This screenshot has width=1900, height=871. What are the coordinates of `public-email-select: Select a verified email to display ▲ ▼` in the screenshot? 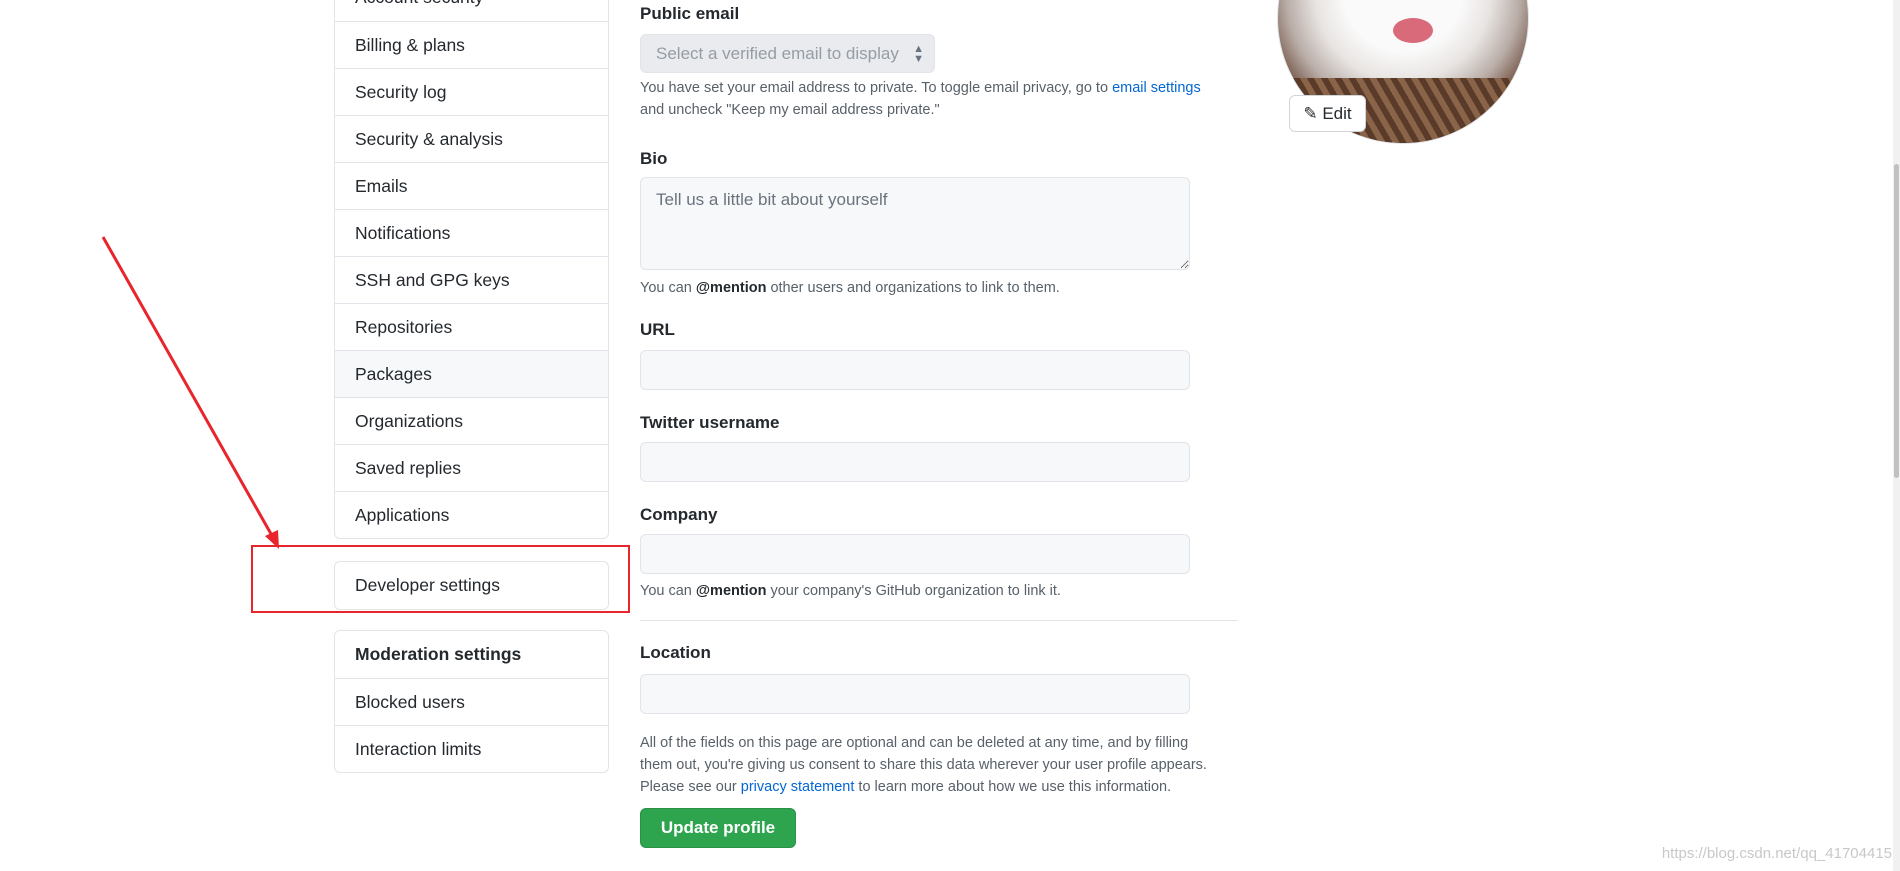 It's located at (787, 53).